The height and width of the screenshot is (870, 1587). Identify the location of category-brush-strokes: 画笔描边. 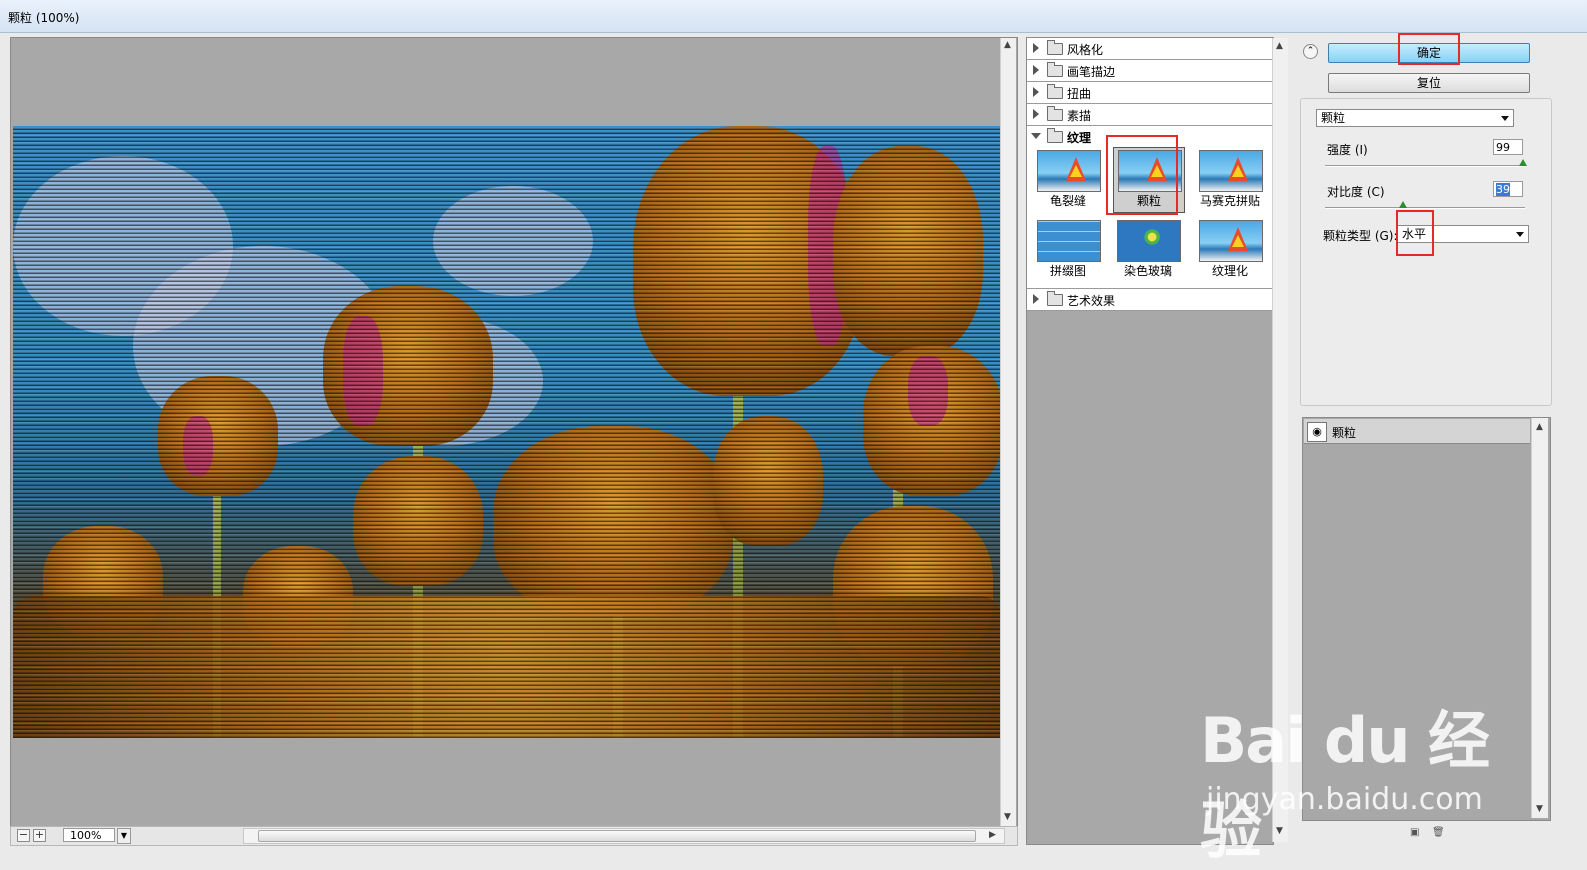
(1150, 71).